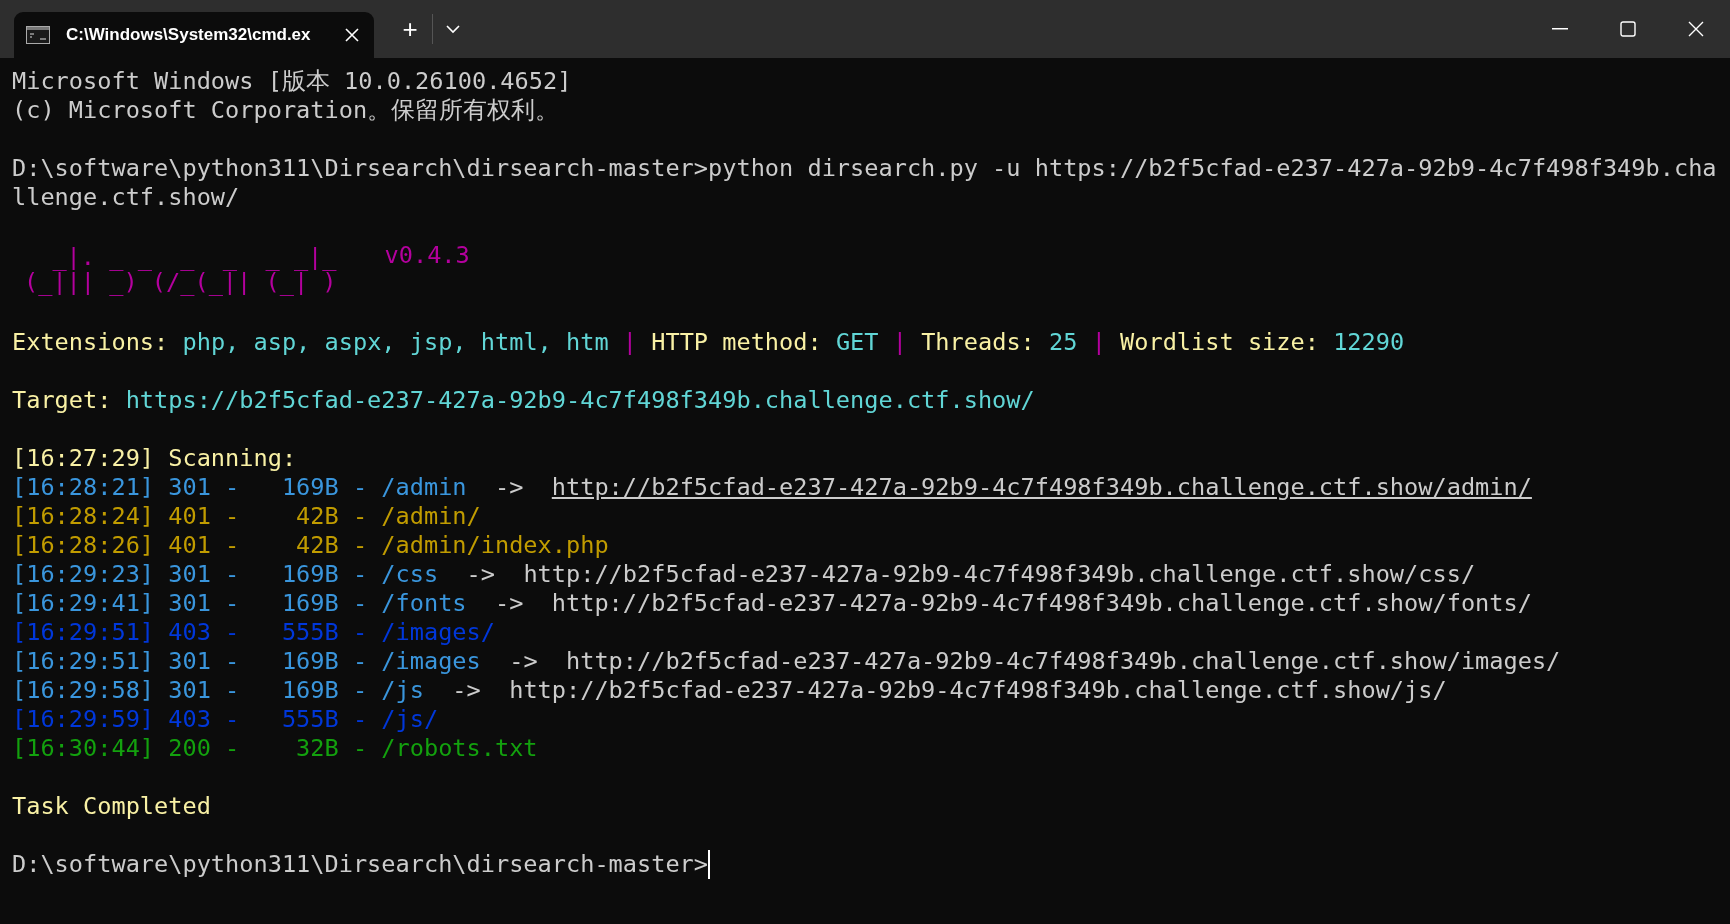 This screenshot has width=1730, height=924. Describe the element at coordinates (427, 255) in the screenshot. I see `version-label: v0.4.3` at that location.